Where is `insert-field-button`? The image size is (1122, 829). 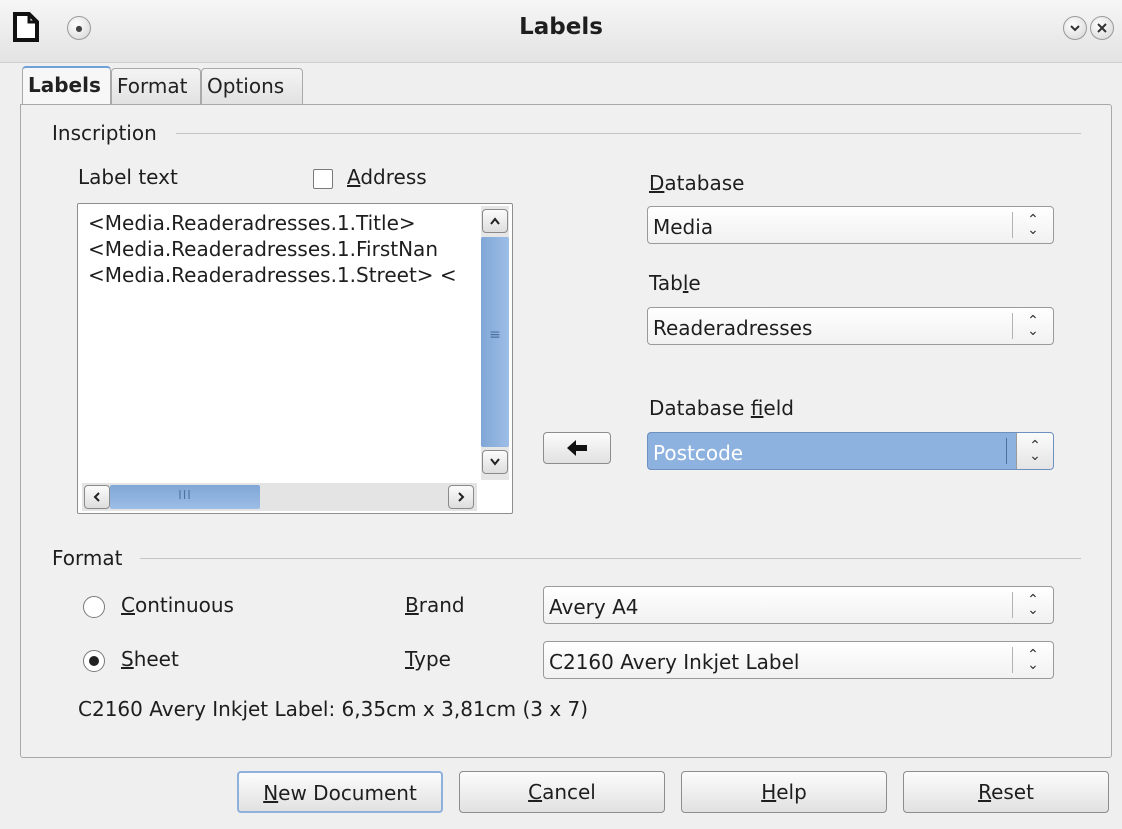 insert-field-button is located at coordinates (577, 448).